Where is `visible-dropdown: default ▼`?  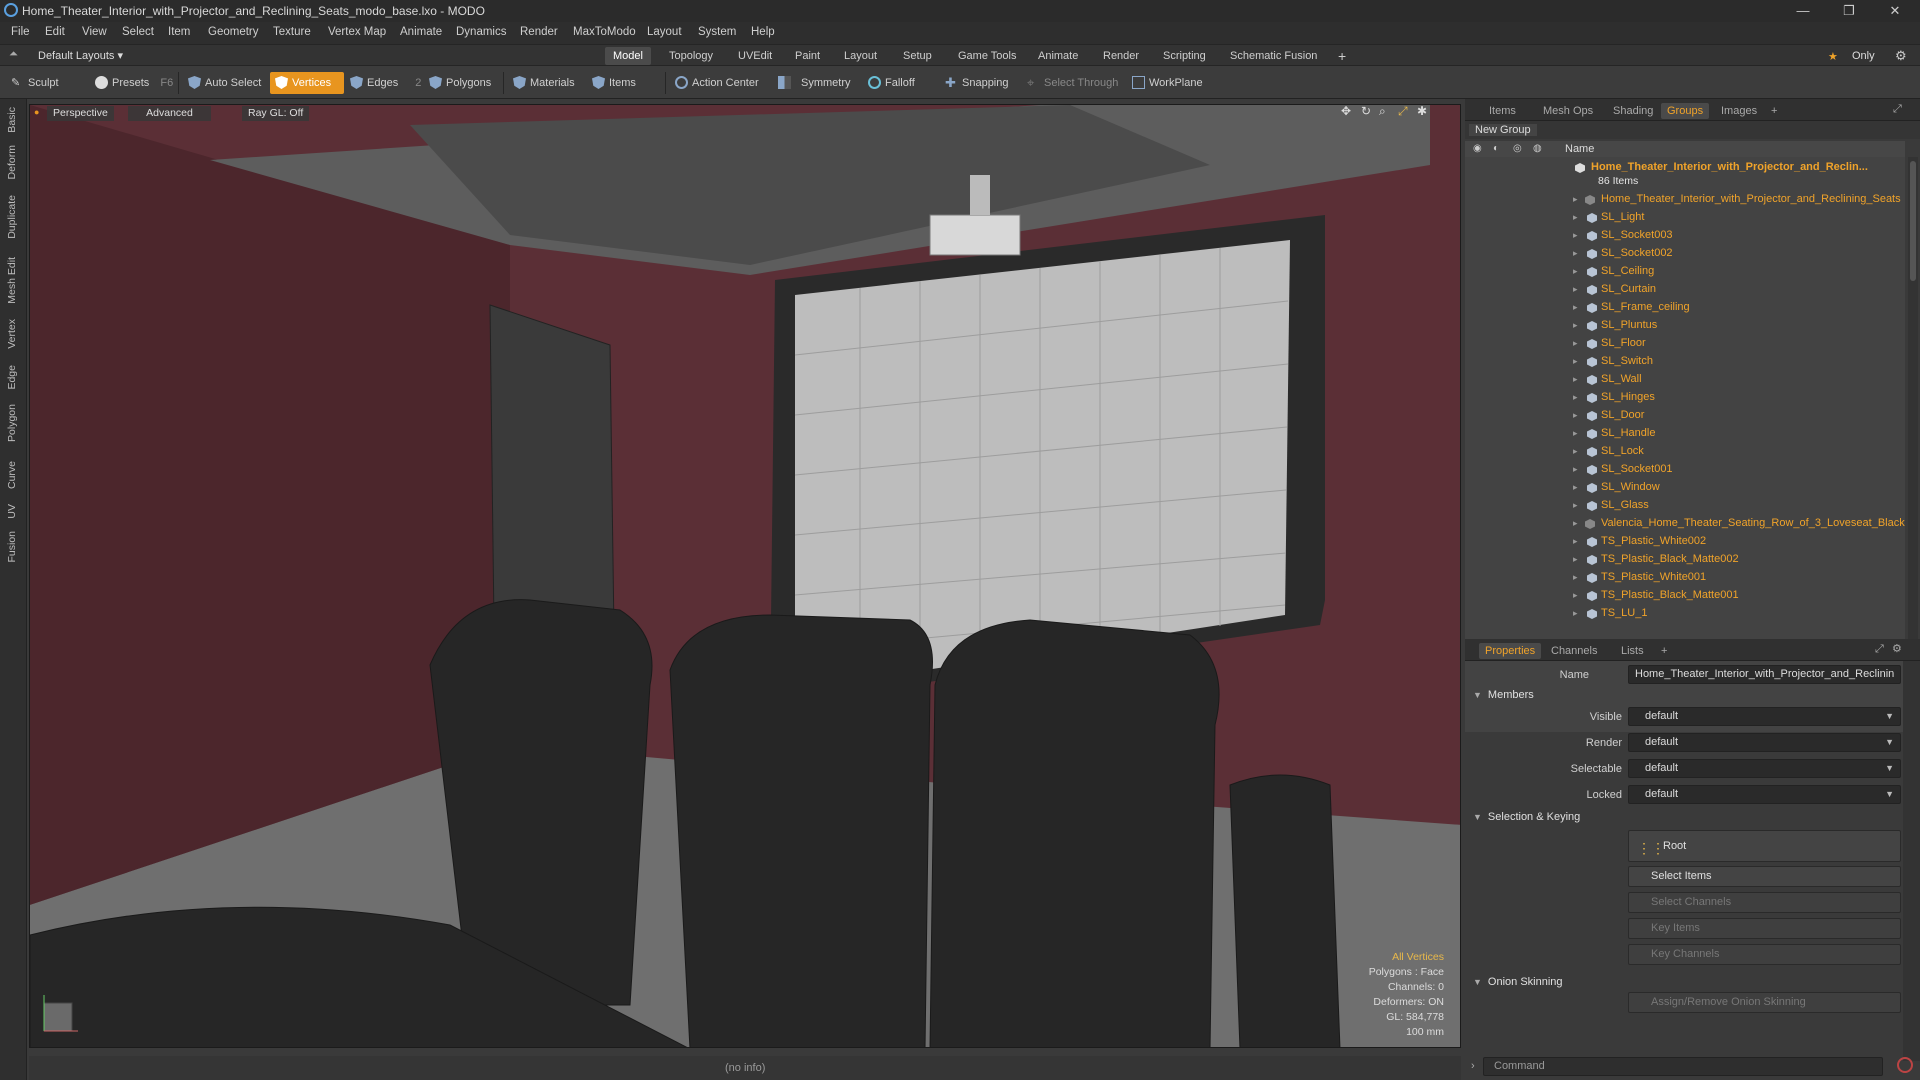 visible-dropdown: default ▼ is located at coordinates (1764, 716).